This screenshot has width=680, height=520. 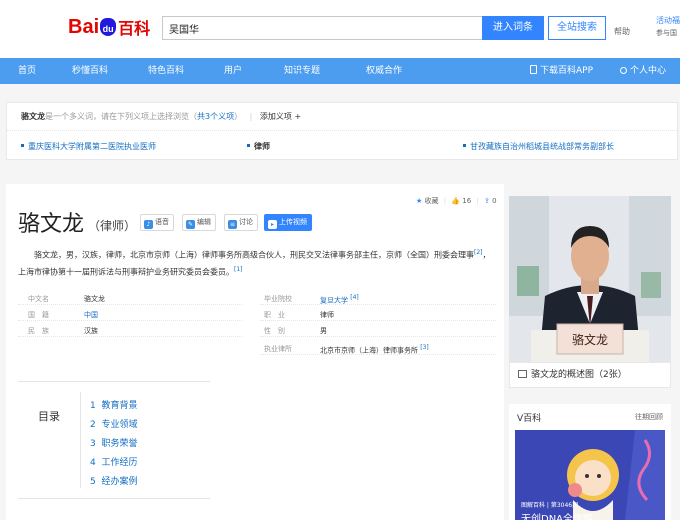 I want to click on info-value: 男, so click(x=323, y=331).